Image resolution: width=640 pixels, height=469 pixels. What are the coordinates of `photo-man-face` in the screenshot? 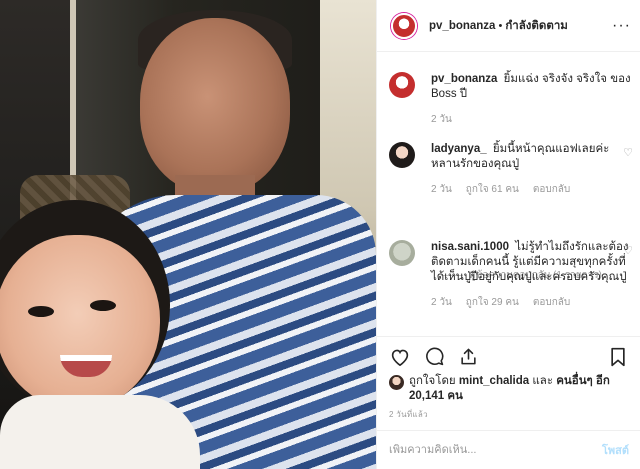 It's located at (215, 105).